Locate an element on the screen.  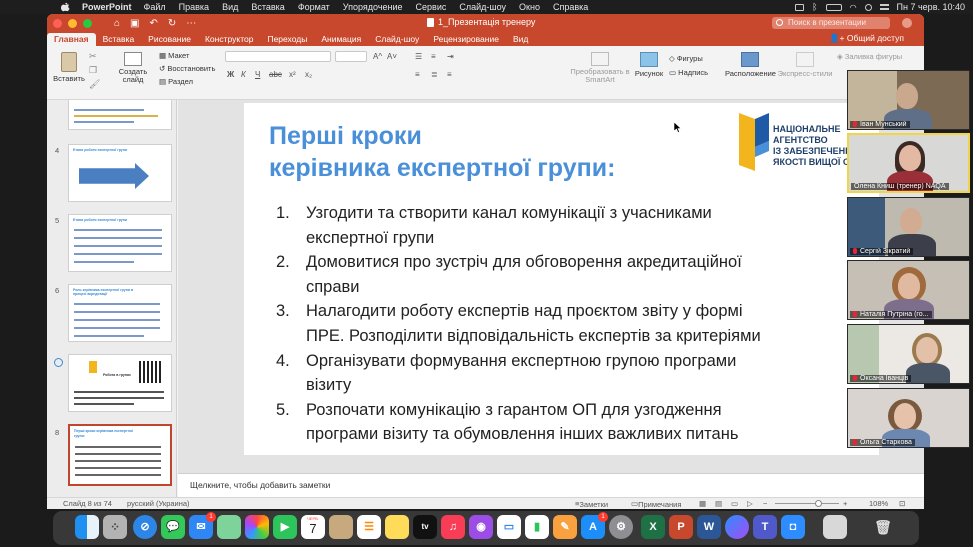
align-right-icon: ≡ is located at coordinates (449, 74).